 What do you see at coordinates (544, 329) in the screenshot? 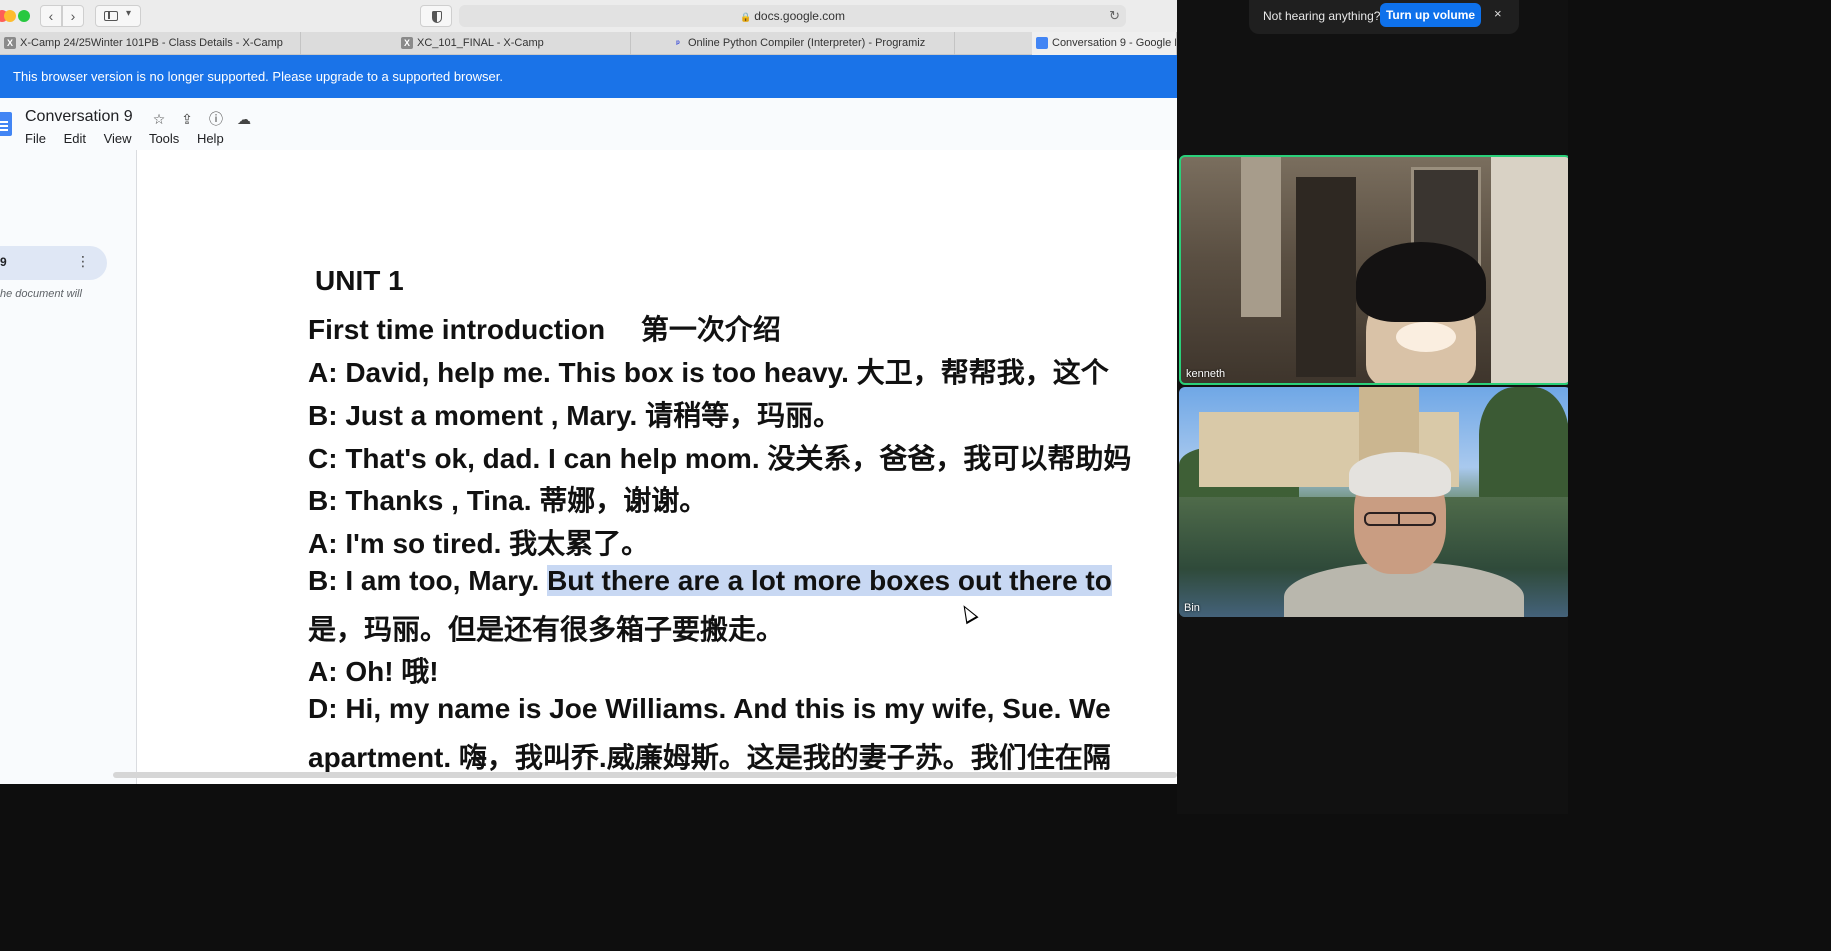
I see `doc-line: First time introduction 第一次介绍` at bounding box center [544, 329].